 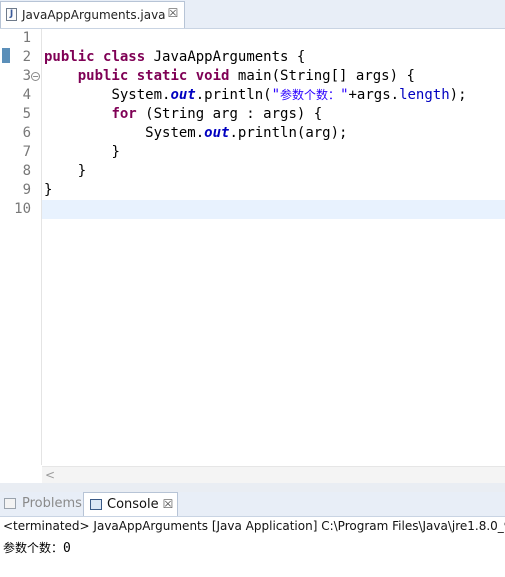 What do you see at coordinates (26, 57) in the screenshot?
I see `line-number: 2` at bounding box center [26, 57].